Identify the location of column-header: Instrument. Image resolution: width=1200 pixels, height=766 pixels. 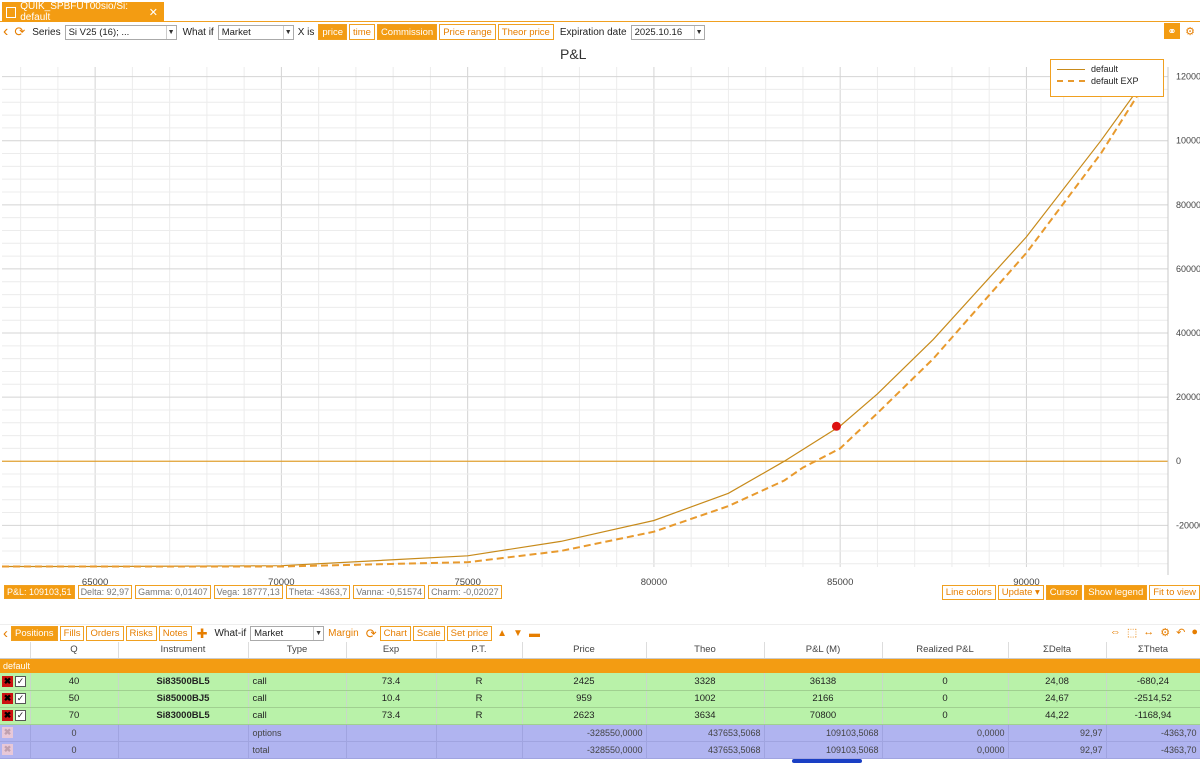
(183, 650).